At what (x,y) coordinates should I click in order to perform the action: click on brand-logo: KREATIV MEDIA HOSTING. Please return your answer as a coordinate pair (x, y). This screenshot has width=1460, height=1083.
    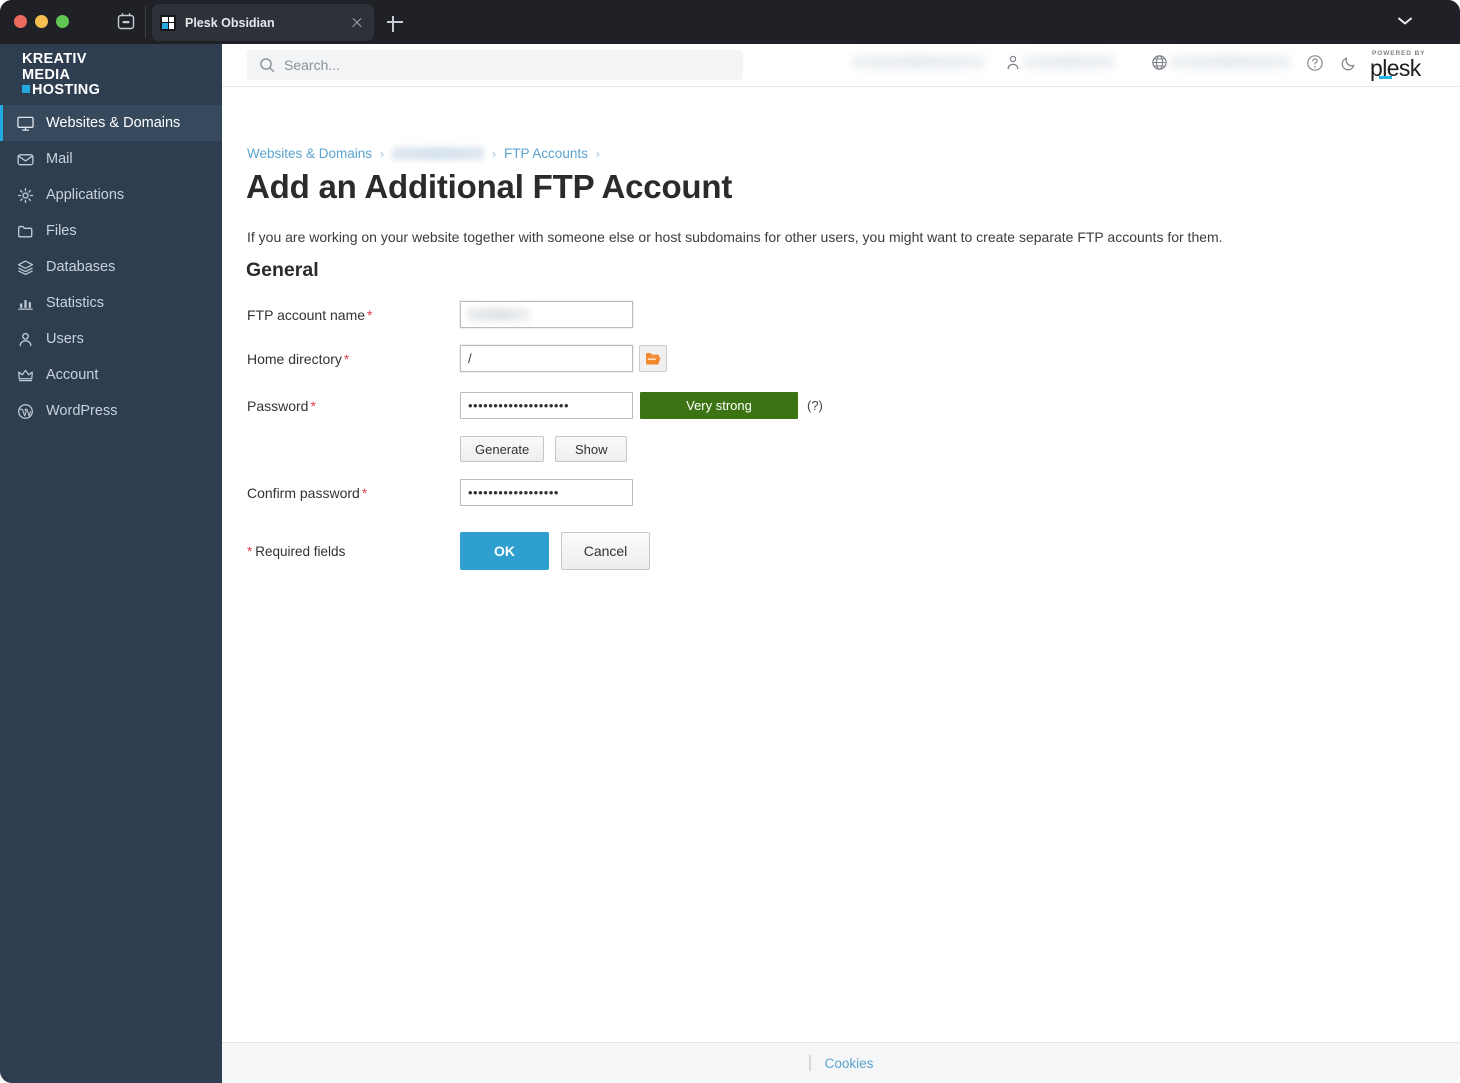
    Looking at the image, I should click on (61, 75).